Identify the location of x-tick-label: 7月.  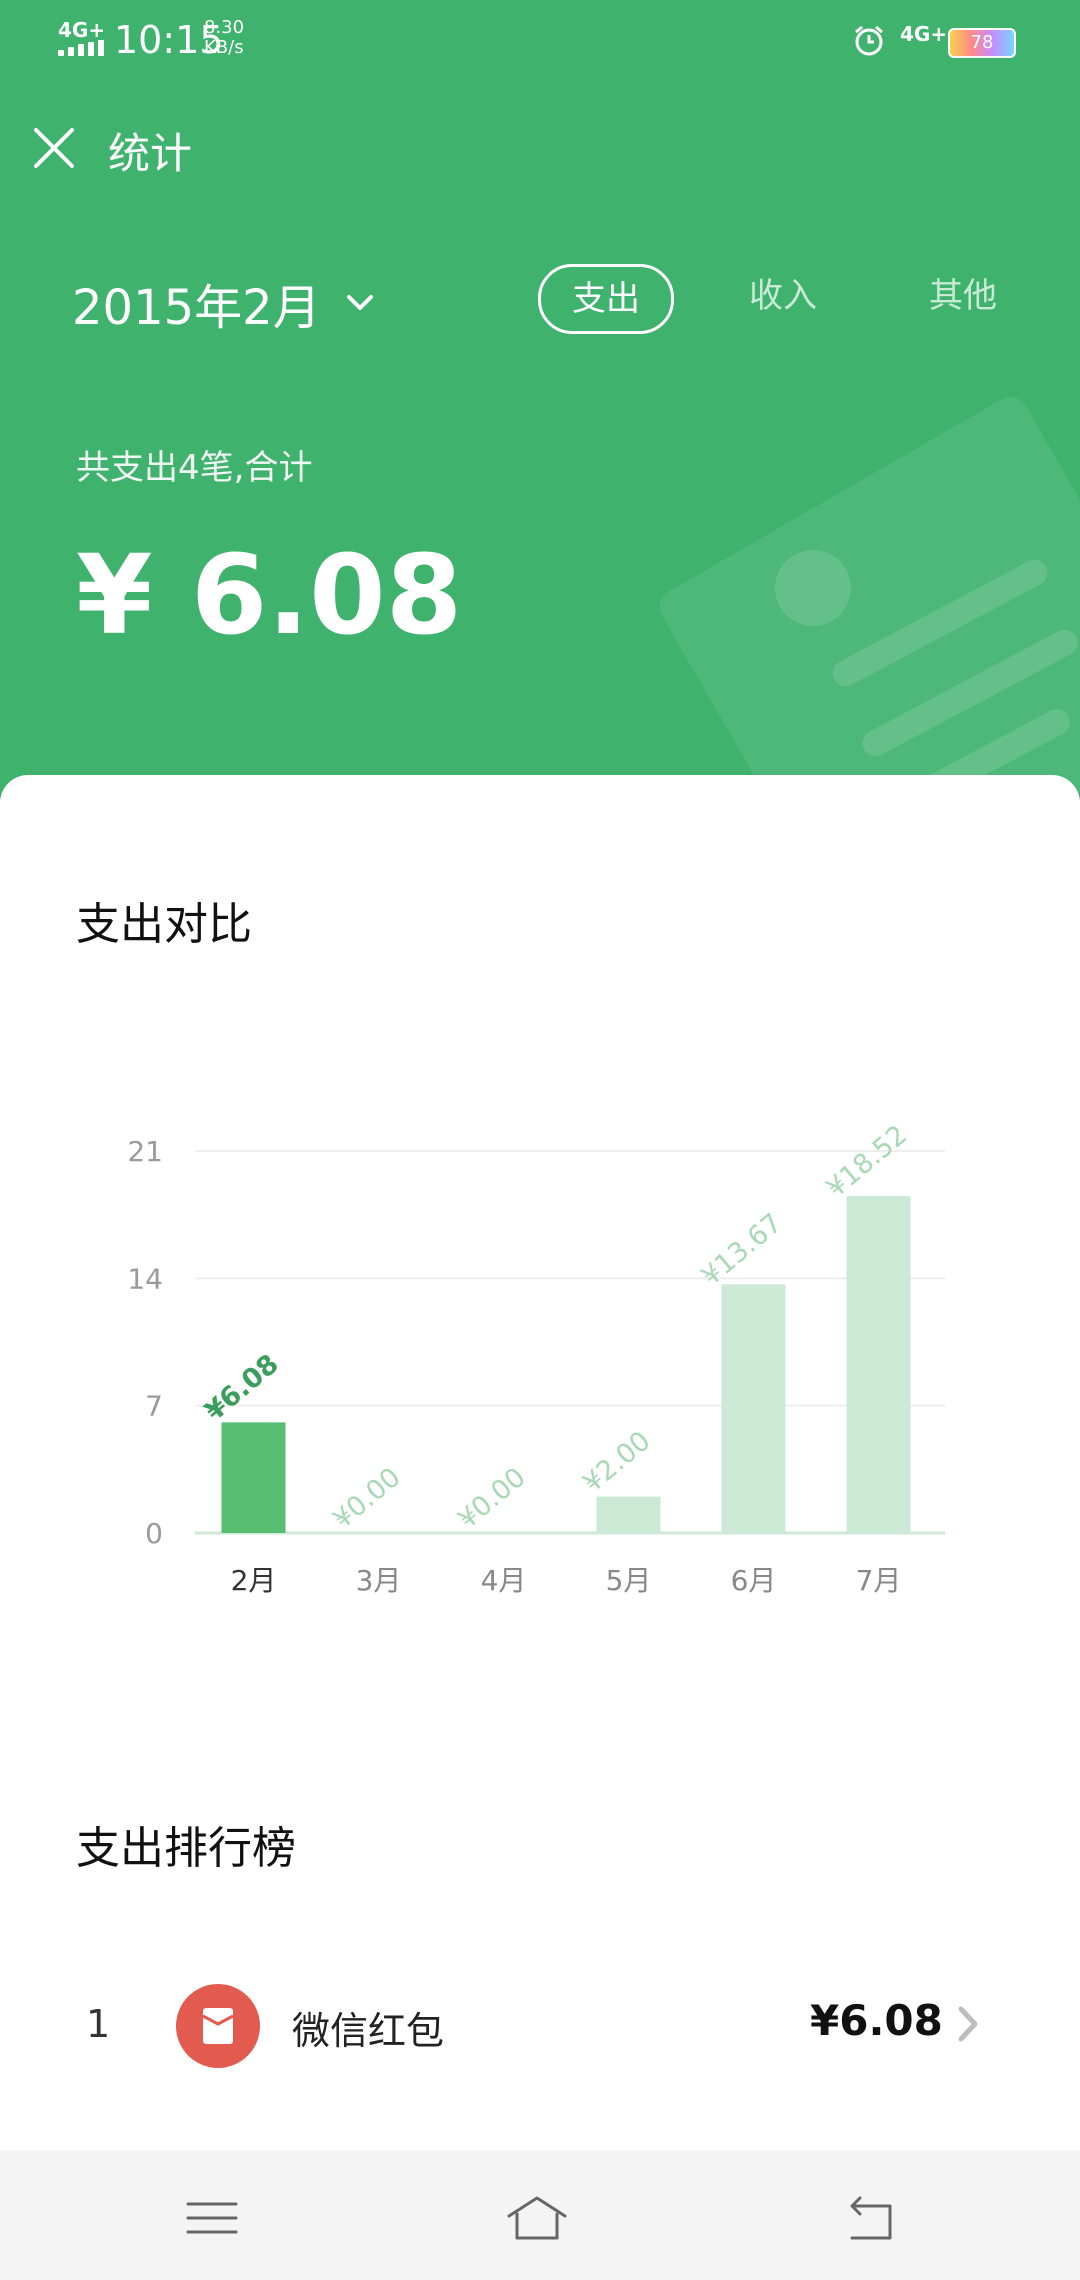
(879, 1580).